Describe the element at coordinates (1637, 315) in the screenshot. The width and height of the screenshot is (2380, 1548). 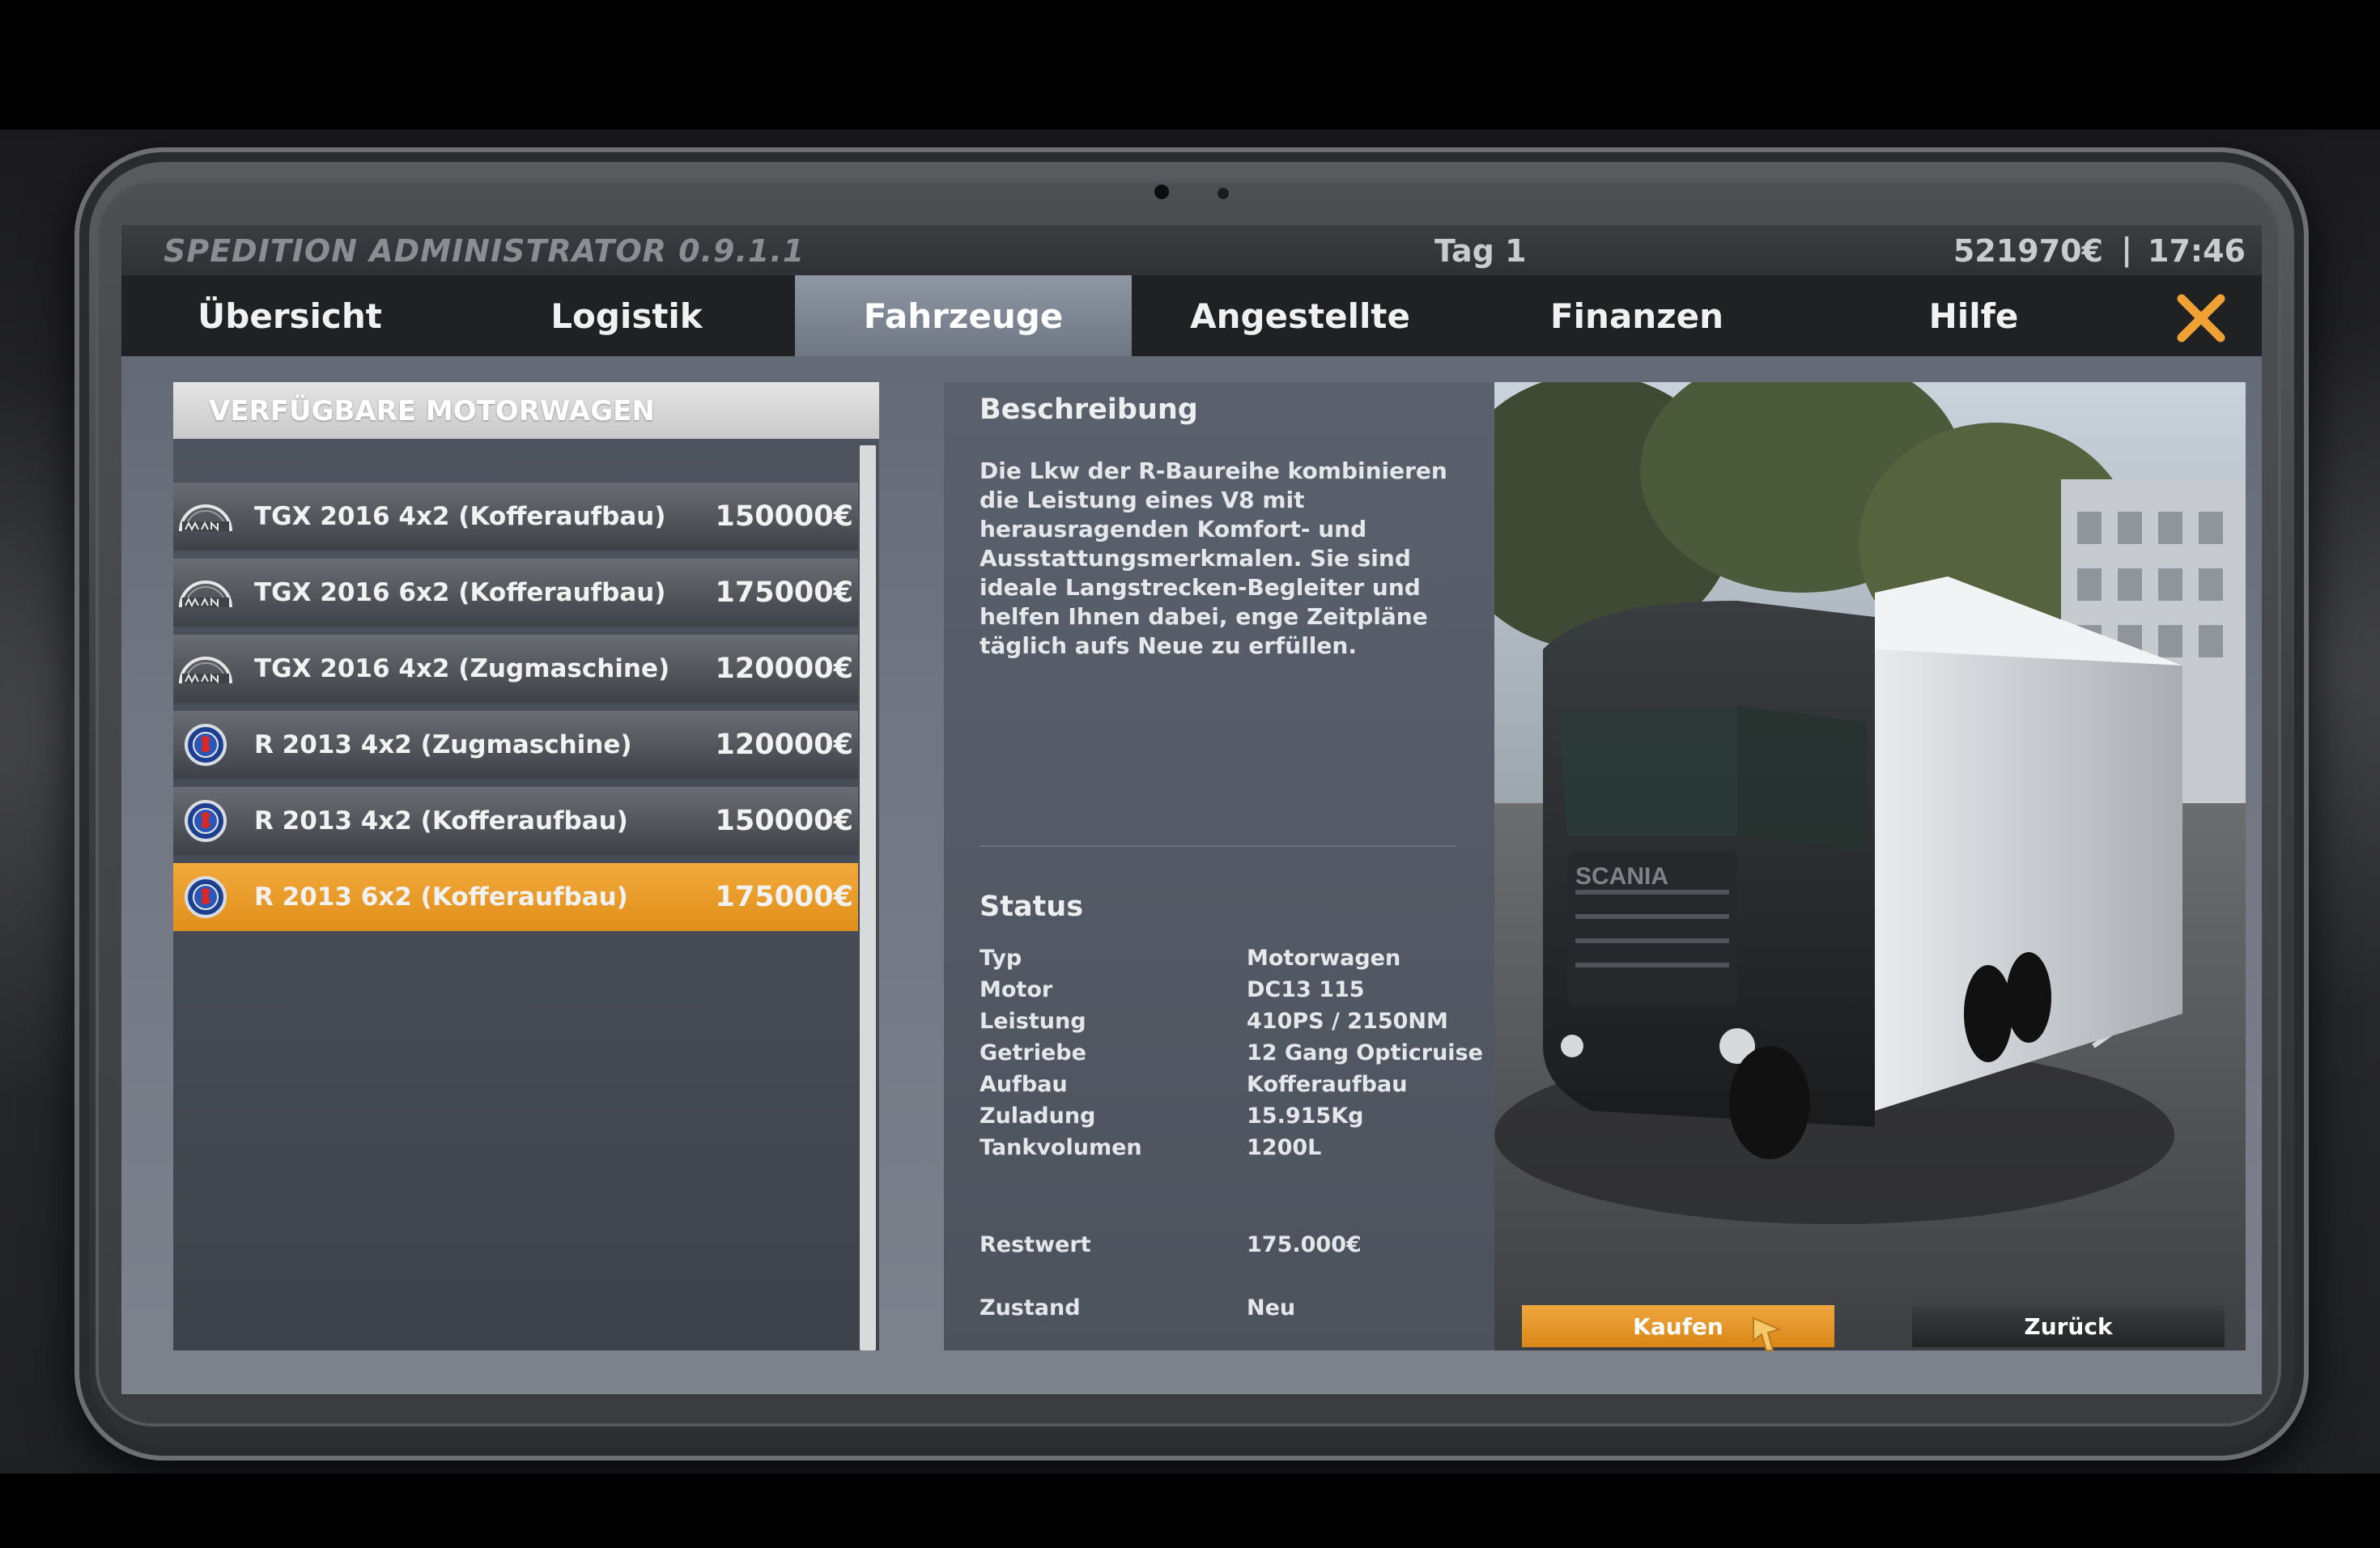
I see `tab-finanzen: Finanzen` at that location.